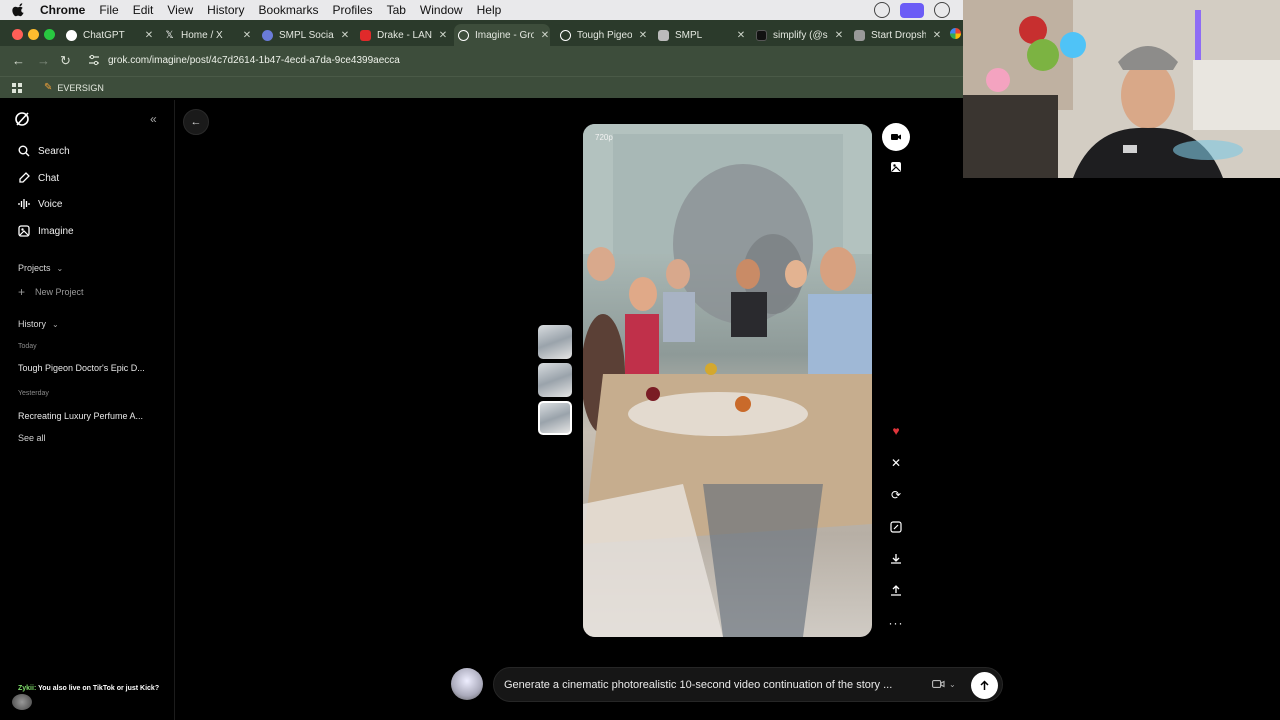 The height and width of the screenshot is (720, 1280). What do you see at coordinates (27, 688) in the screenshot?
I see `chat-username: Zykii:` at bounding box center [27, 688].